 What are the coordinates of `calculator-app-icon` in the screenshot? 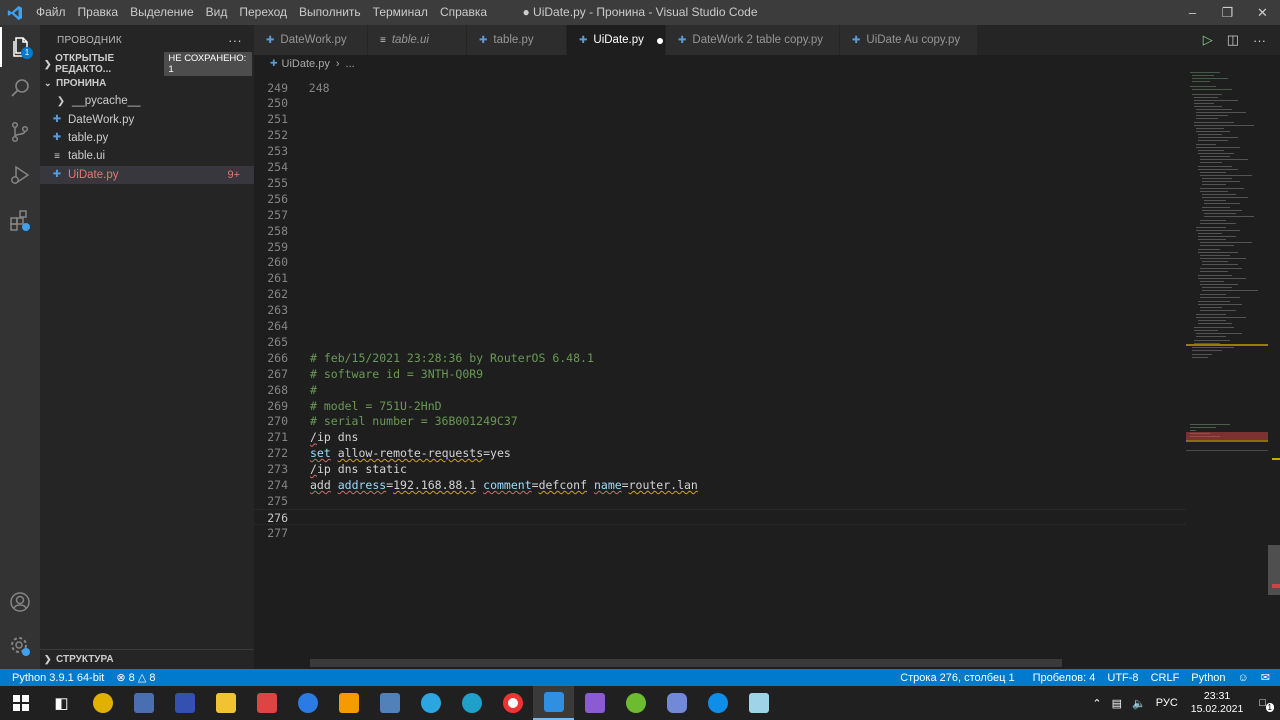 It's located at (184, 703).